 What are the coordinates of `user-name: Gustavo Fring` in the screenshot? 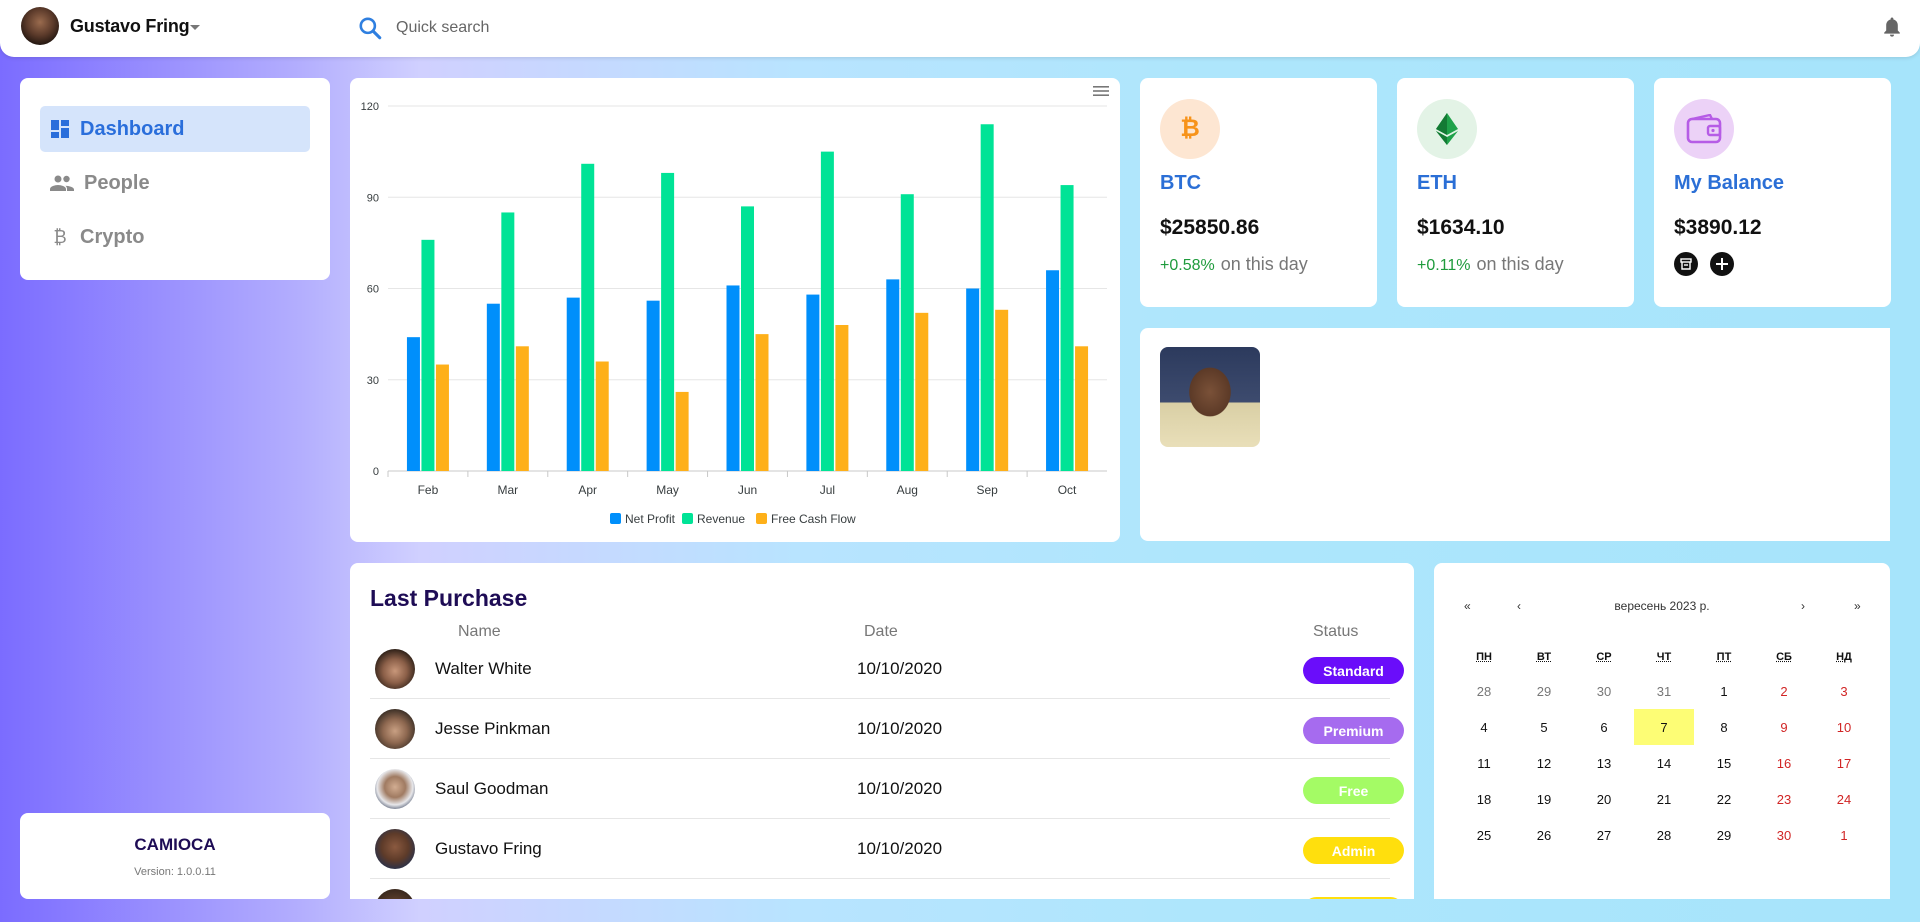 It's located at (130, 26).